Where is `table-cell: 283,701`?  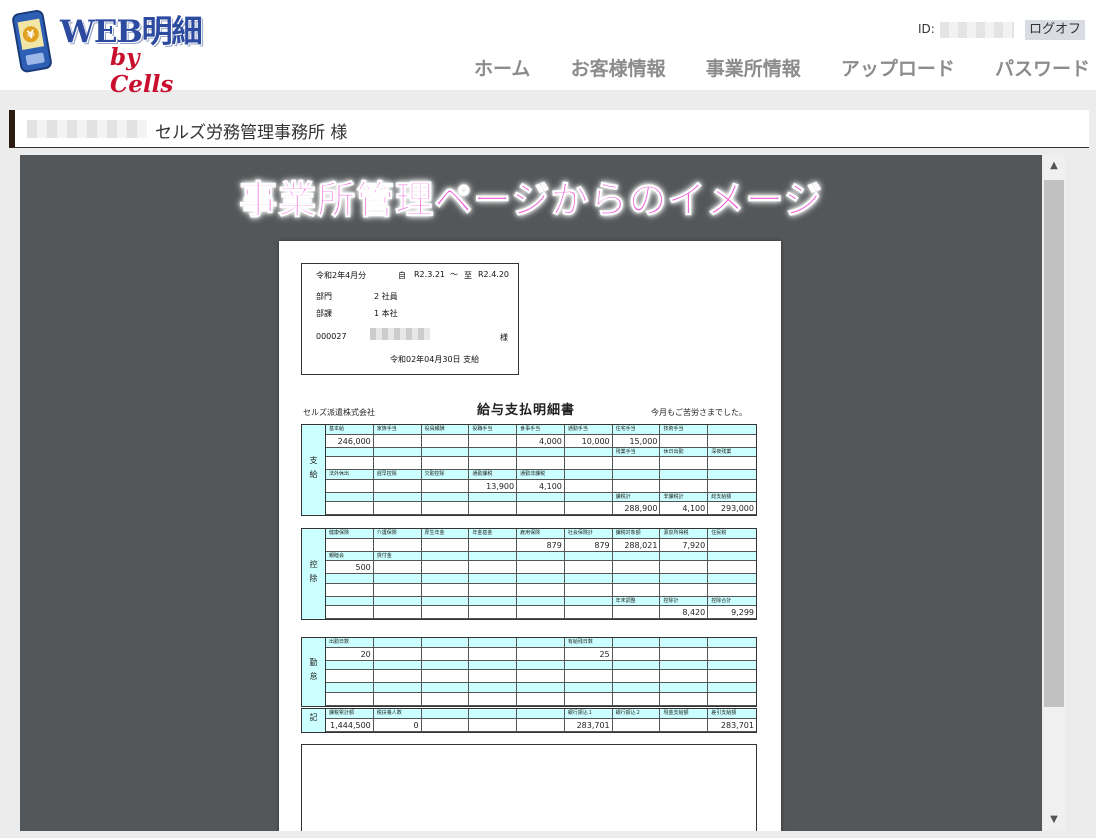 table-cell: 283,701 is located at coordinates (732, 725).